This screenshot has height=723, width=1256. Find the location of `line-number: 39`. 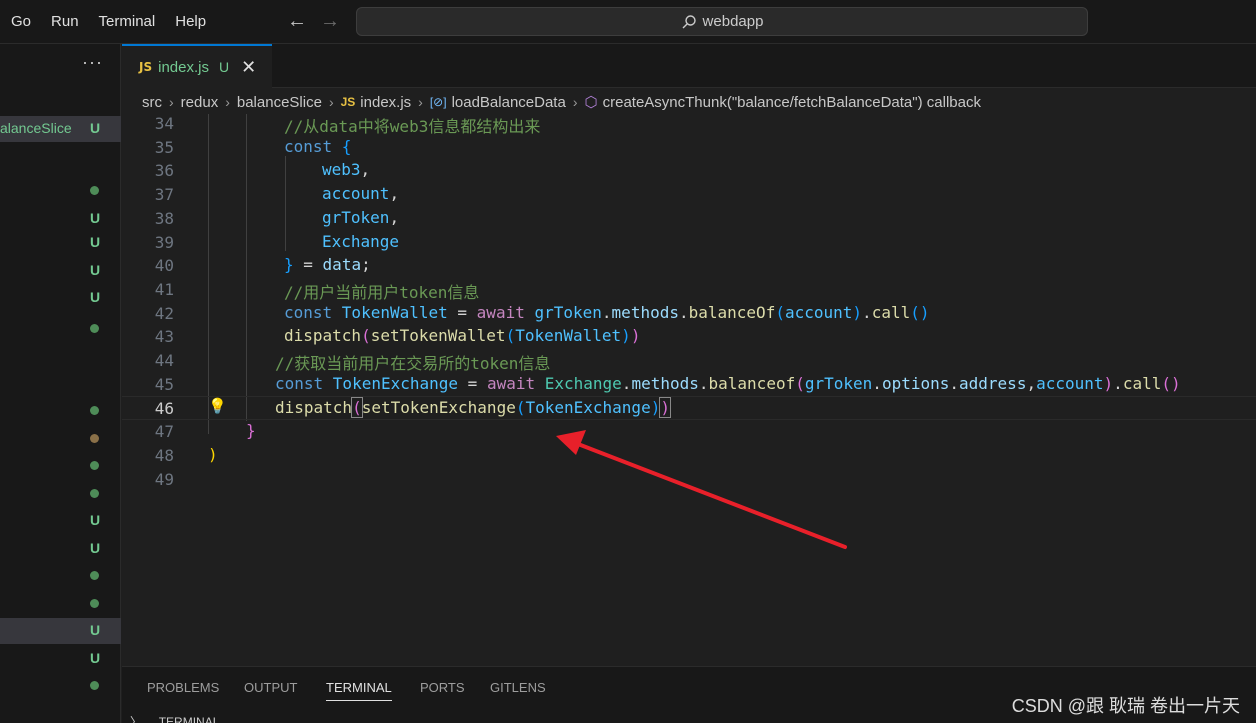

line-number: 39 is located at coordinates (164, 242).